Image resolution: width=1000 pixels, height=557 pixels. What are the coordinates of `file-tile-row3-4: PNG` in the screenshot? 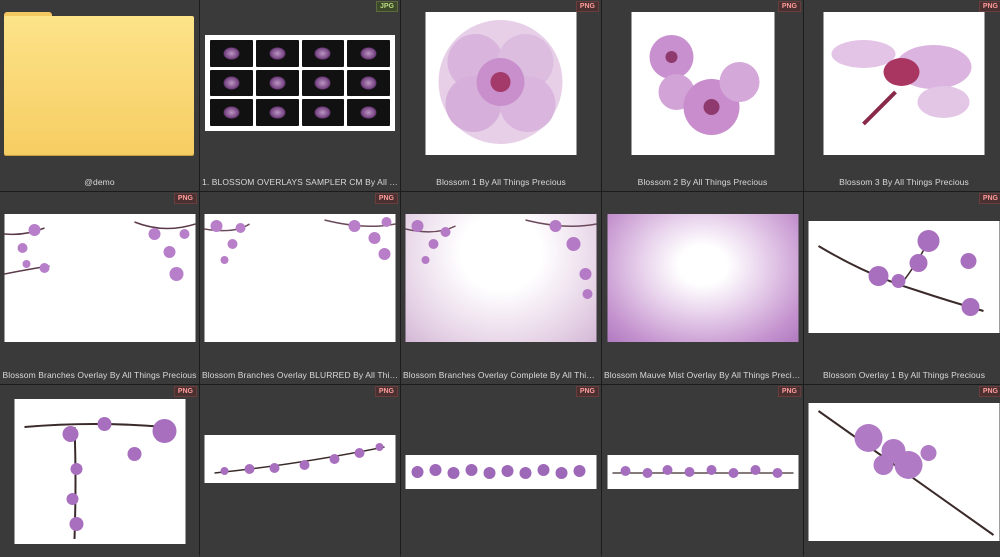 It's located at (702, 471).